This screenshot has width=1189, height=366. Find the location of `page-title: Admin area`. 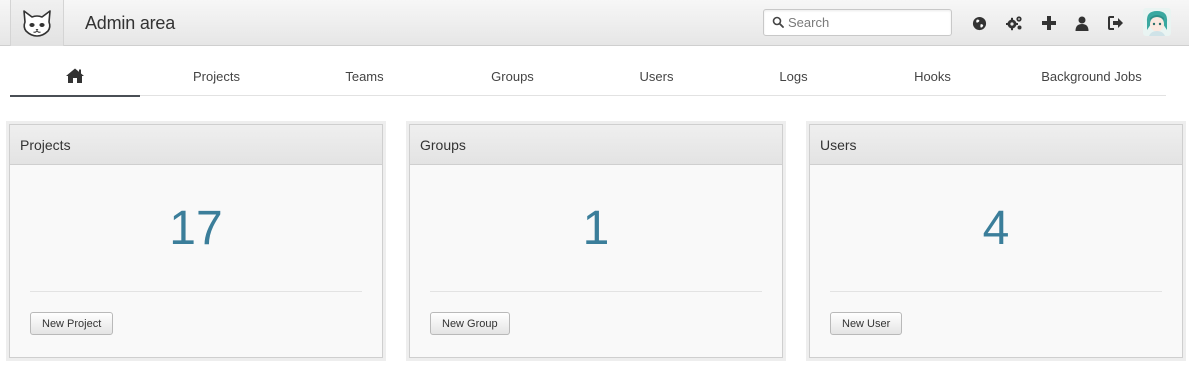

page-title: Admin area is located at coordinates (130, 23).